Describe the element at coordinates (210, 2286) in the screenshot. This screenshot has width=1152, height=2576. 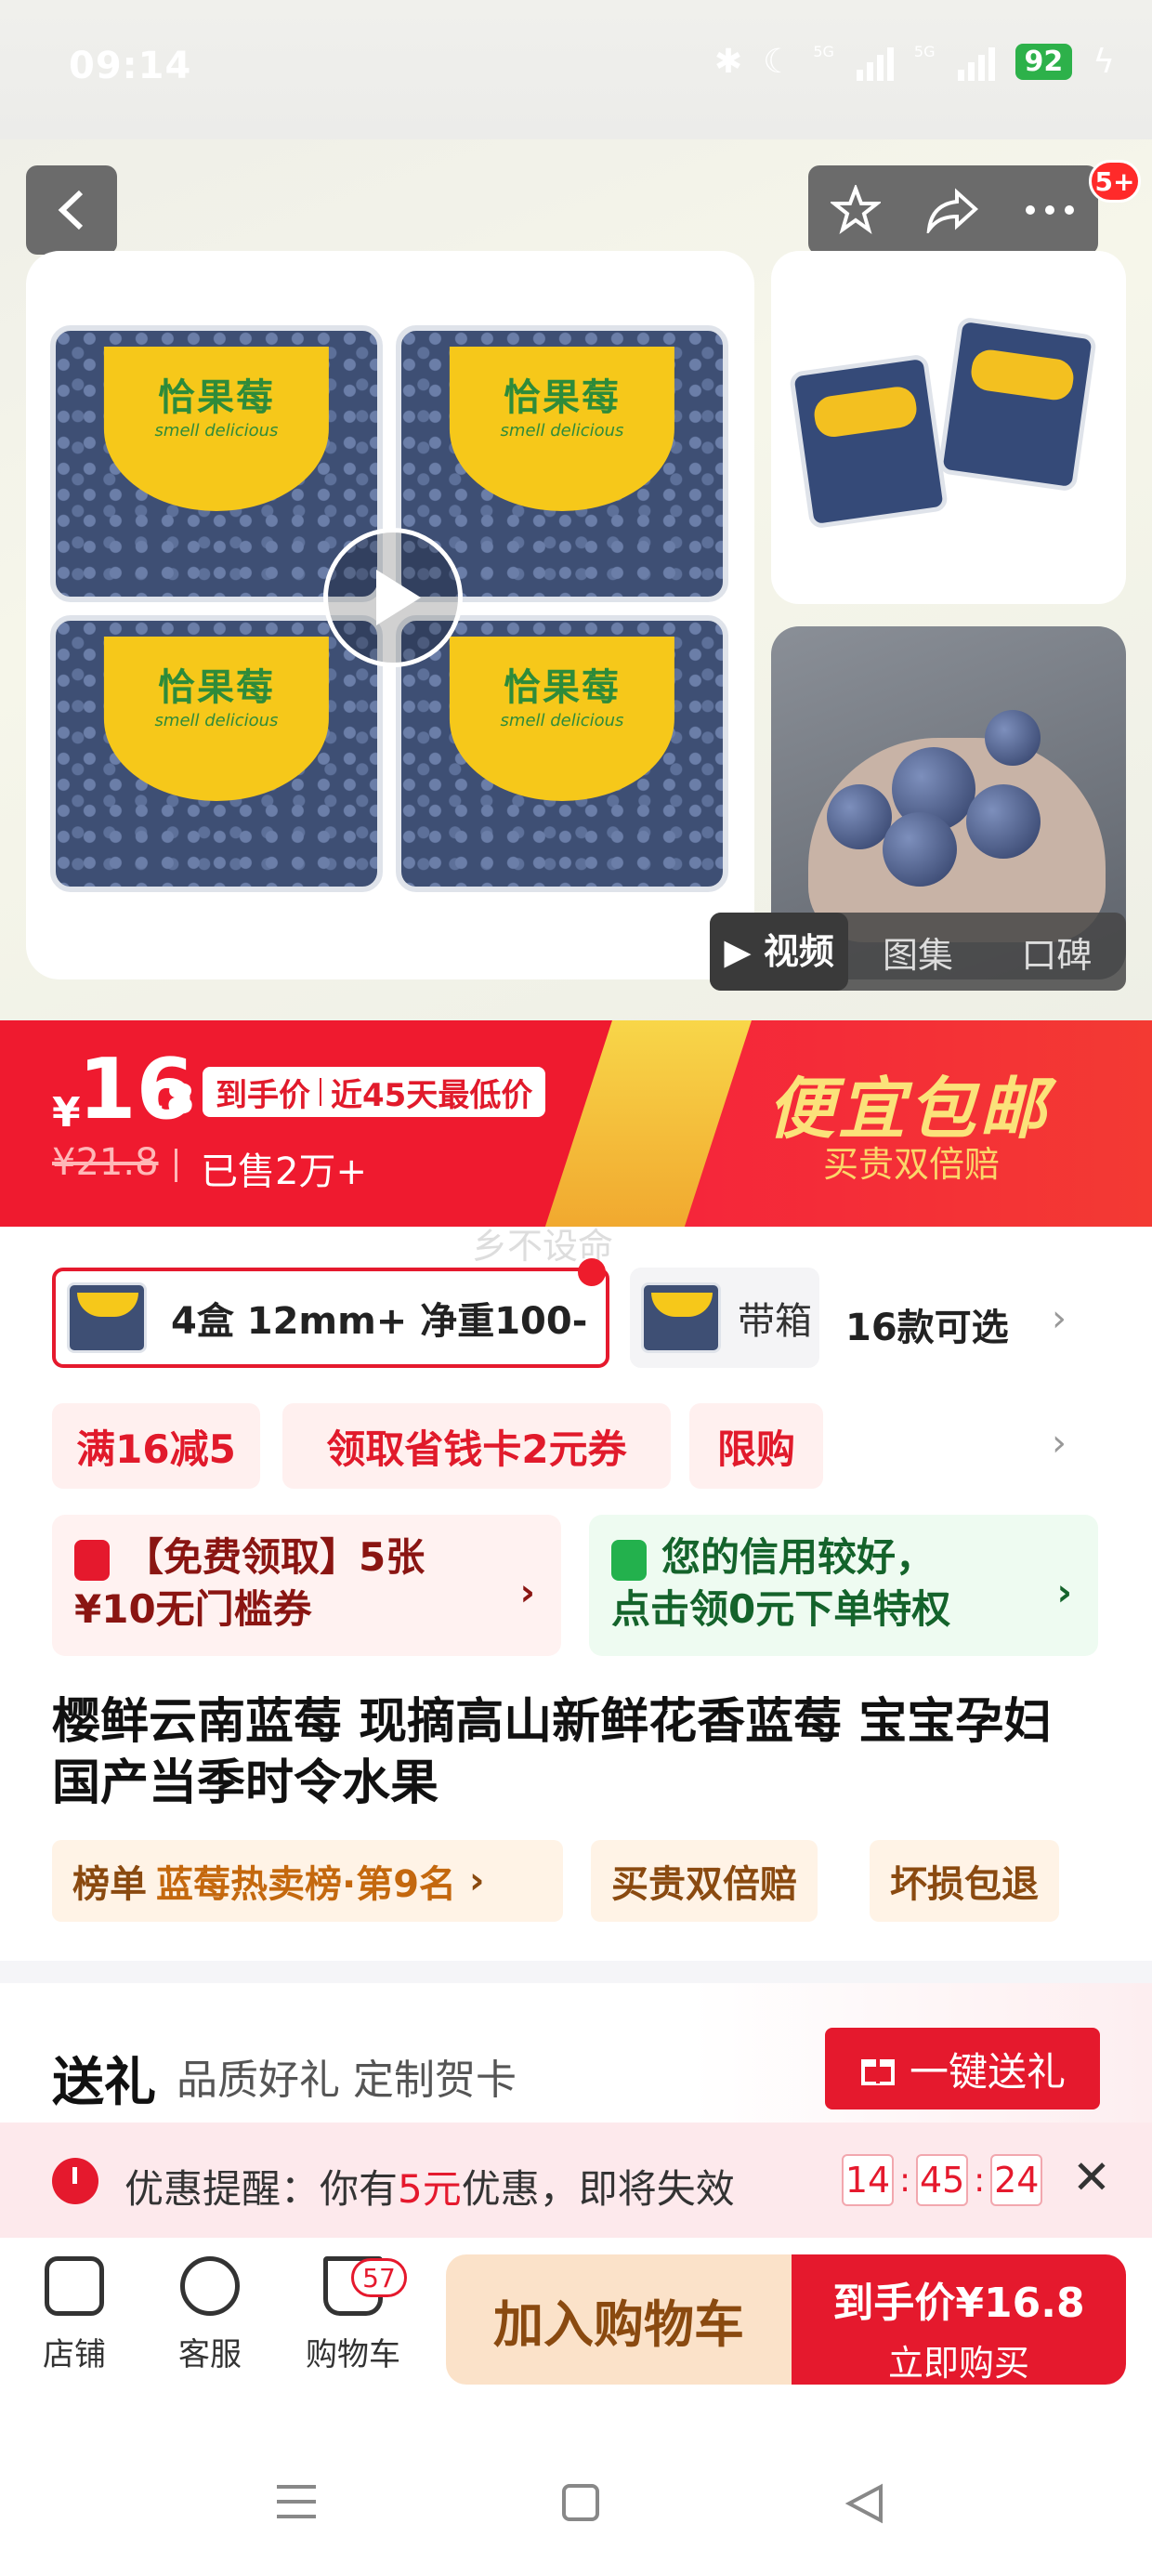
I see `service-face-icon` at that location.